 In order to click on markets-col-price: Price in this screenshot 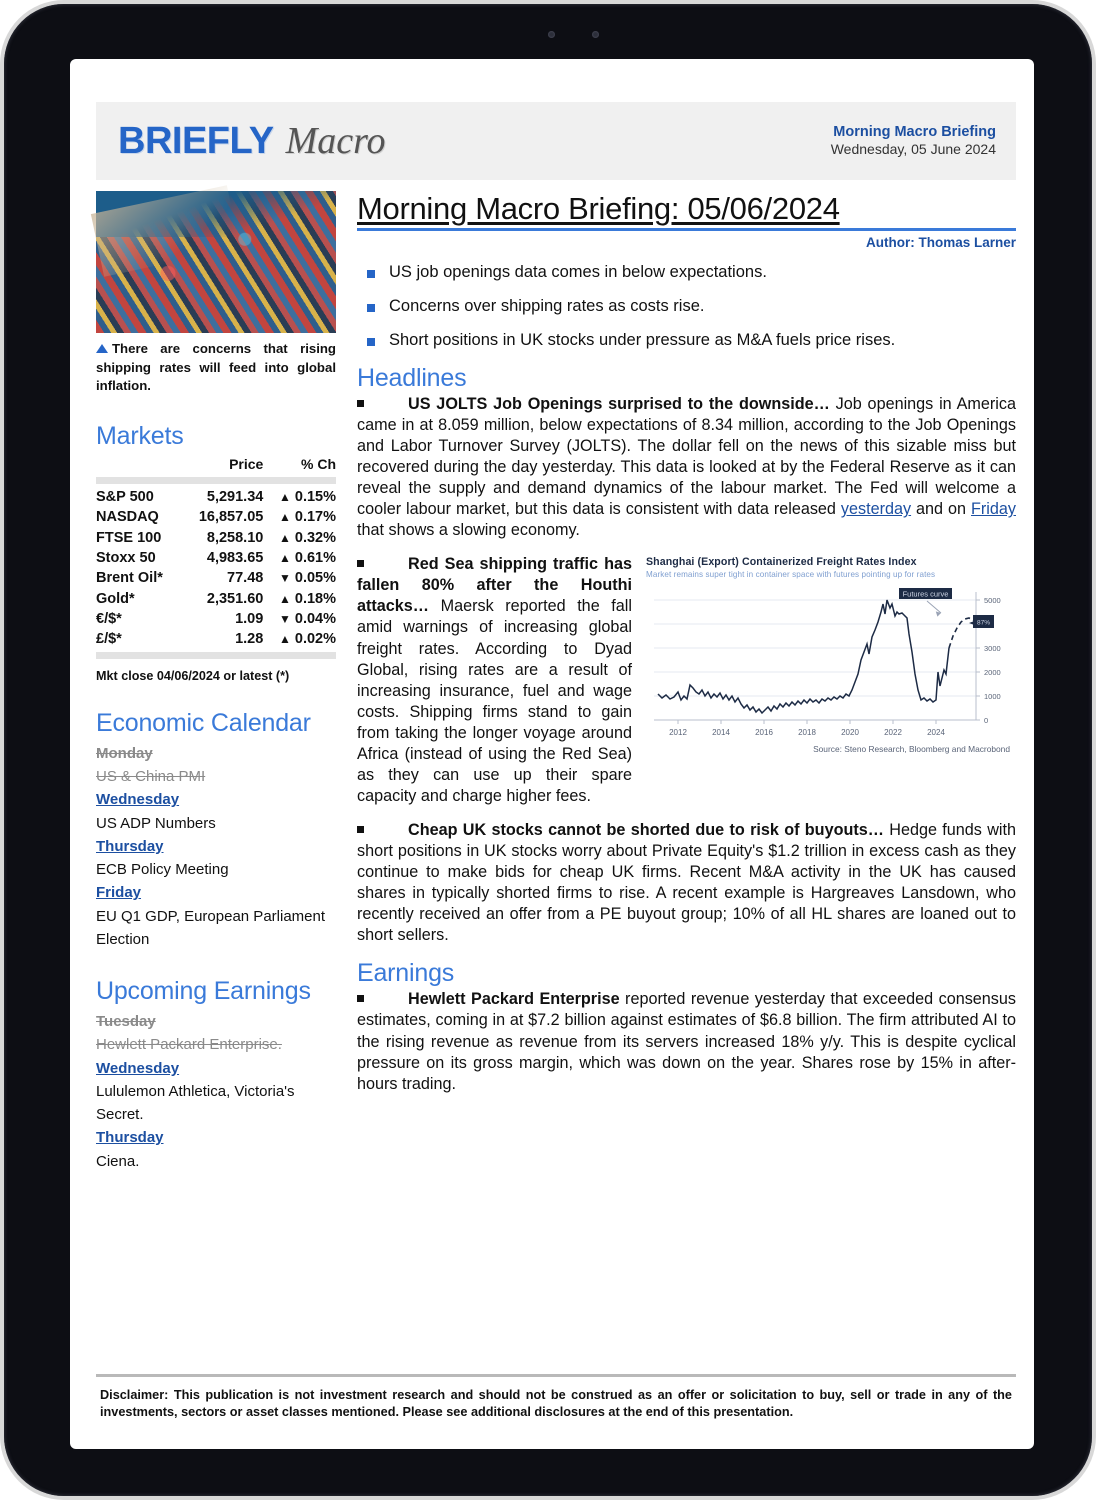, I will do `click(246, 464)`.